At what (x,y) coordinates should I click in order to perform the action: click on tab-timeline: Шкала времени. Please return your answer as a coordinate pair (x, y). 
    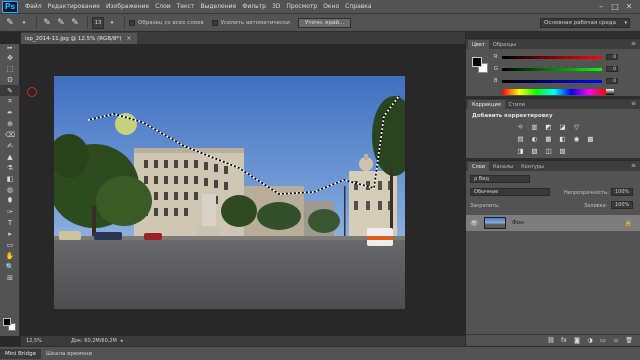
    Looking at the image, I should click on (69, 354).